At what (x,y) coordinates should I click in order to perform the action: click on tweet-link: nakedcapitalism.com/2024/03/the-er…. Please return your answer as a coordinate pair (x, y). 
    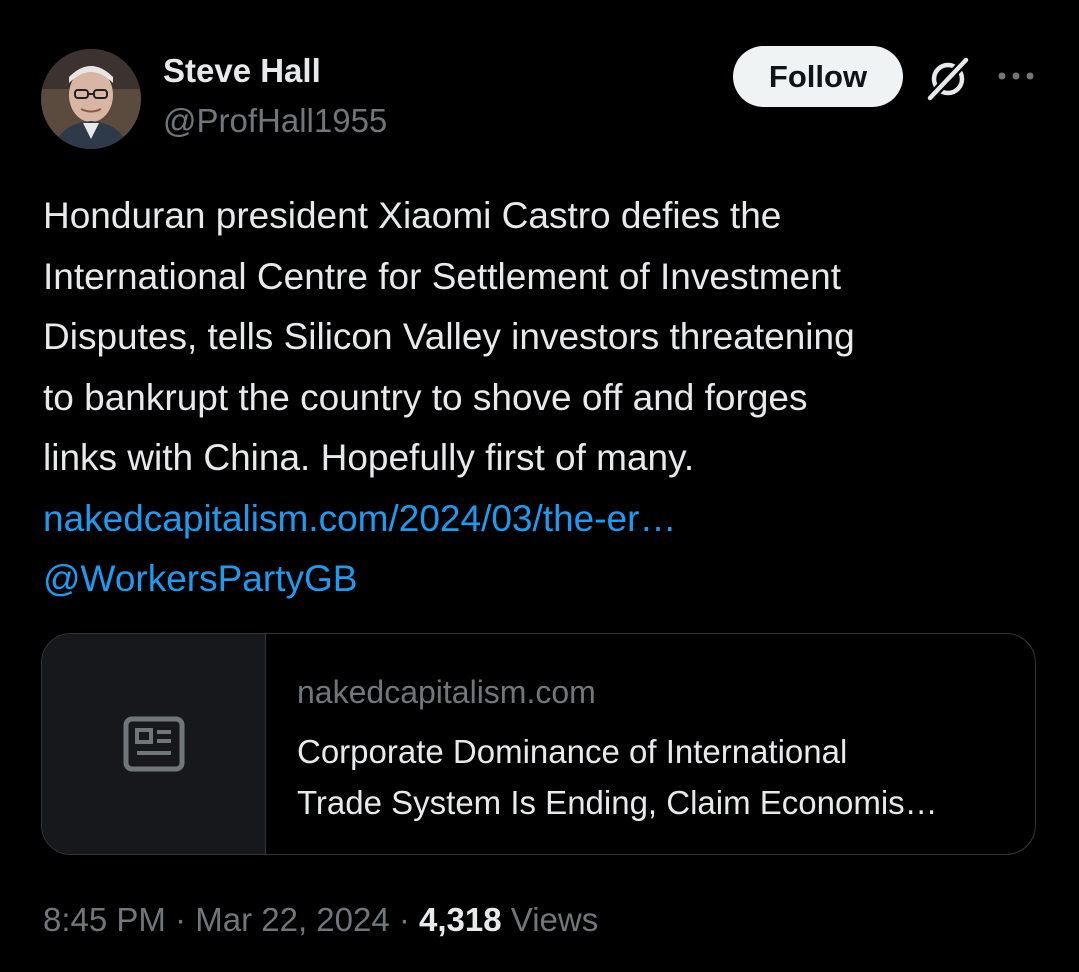
    Looking at the image, I should click on (543, 519).